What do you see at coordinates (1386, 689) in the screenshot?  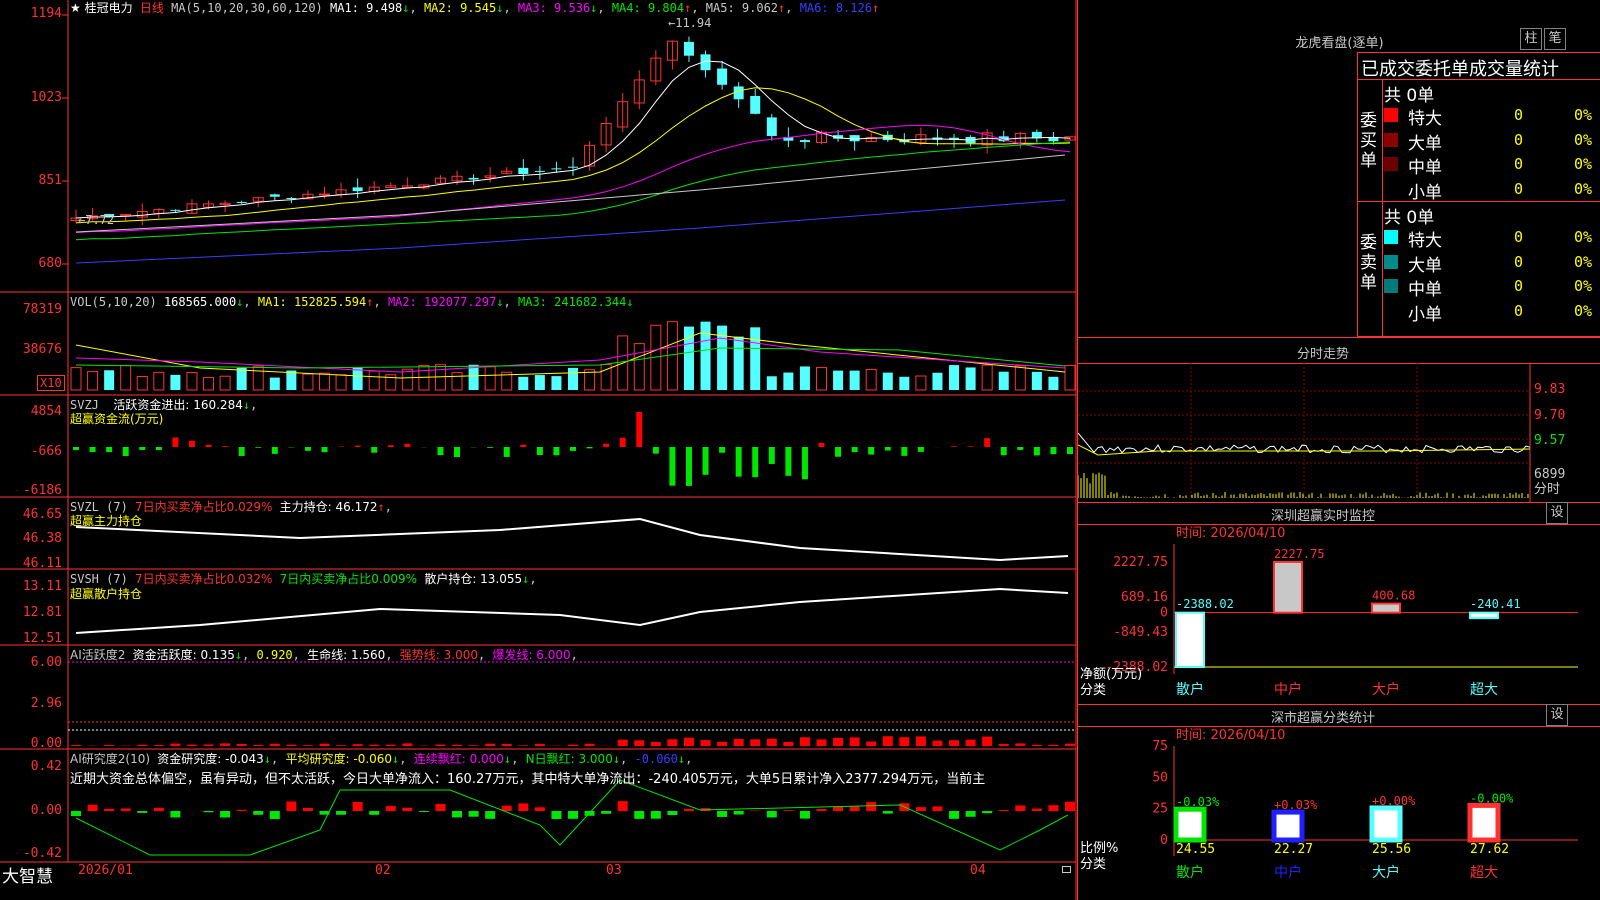 I see `sz-category-label: 大户` at bounding box center [1386, 689].